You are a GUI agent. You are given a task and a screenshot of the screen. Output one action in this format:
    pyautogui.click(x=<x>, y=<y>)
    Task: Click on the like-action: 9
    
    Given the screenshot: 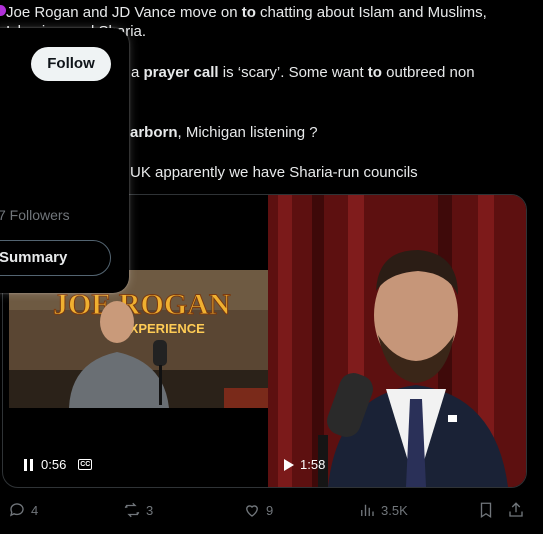 What is the action you would take?
    pyautogui.click(x=258, y=510)
    